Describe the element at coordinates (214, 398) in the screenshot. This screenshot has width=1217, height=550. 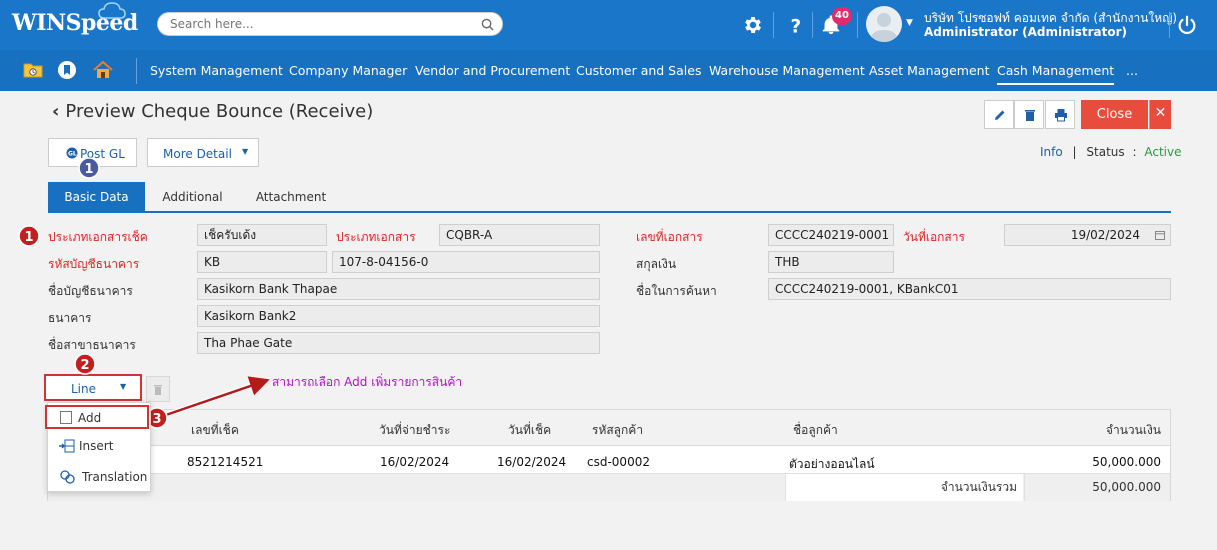
I see `annotation-arrow` at that location.